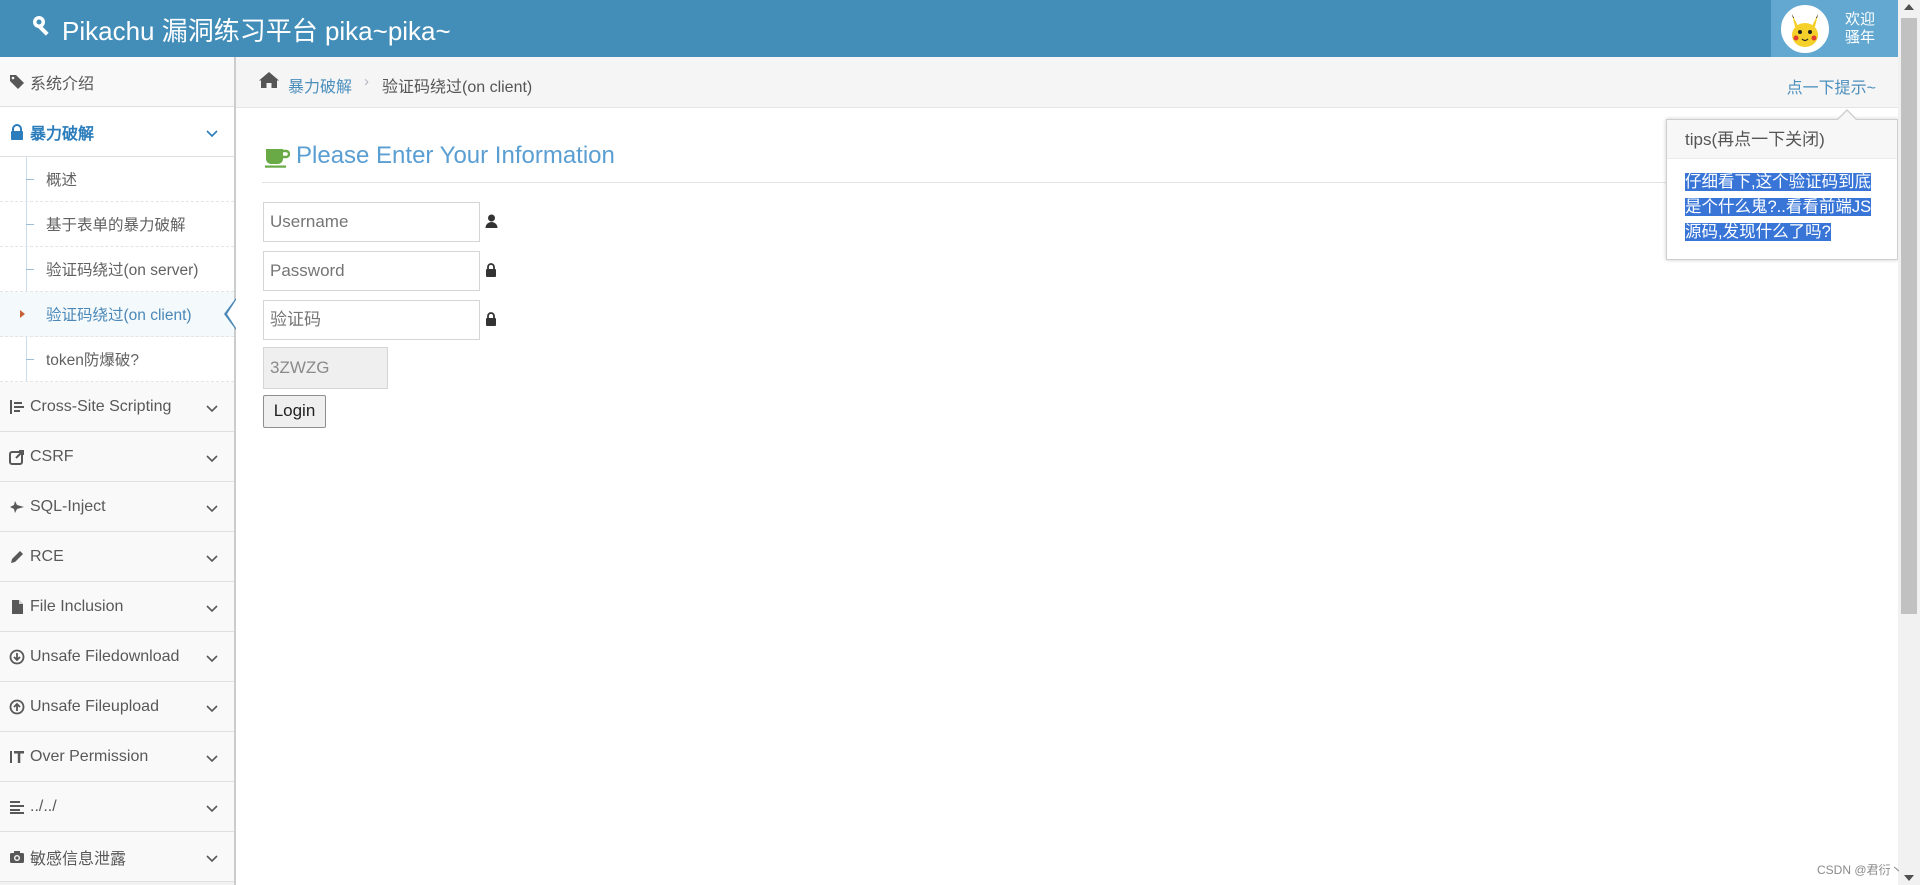 This screenshot has height=885, width=1920. I want to click on hint-link: 点一下提示~, so click(1831, 86).